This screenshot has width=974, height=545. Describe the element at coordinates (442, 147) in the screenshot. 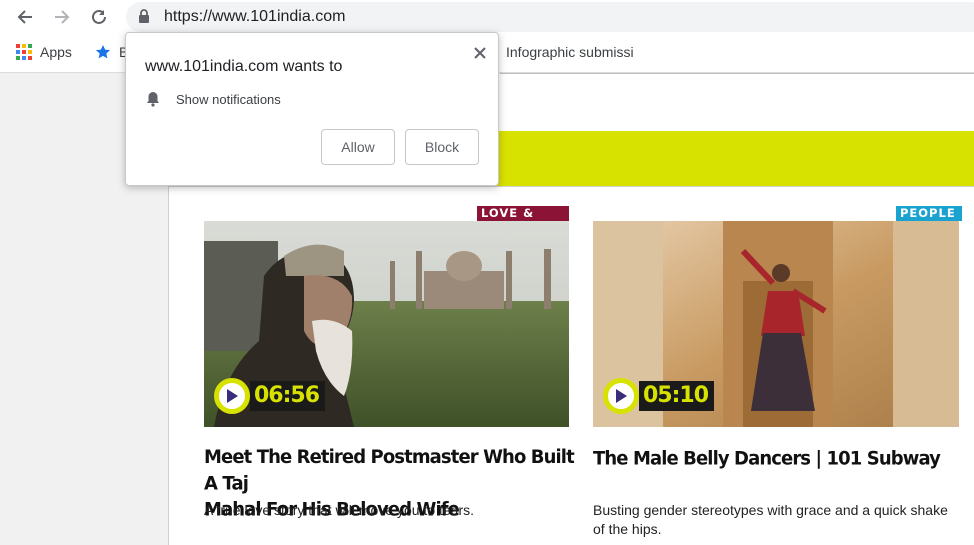

I see `block-button: Block` at that location.